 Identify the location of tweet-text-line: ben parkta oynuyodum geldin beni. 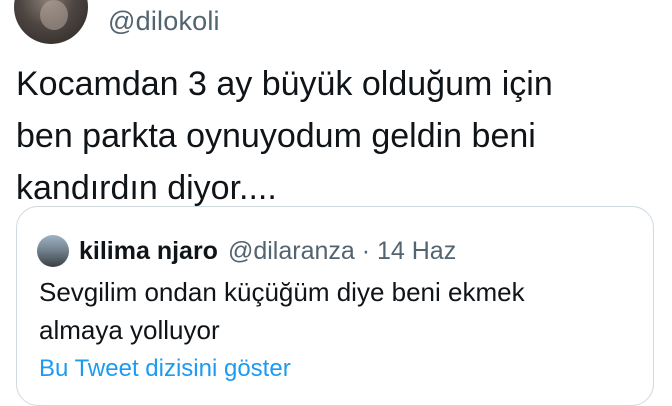
(276, 136).